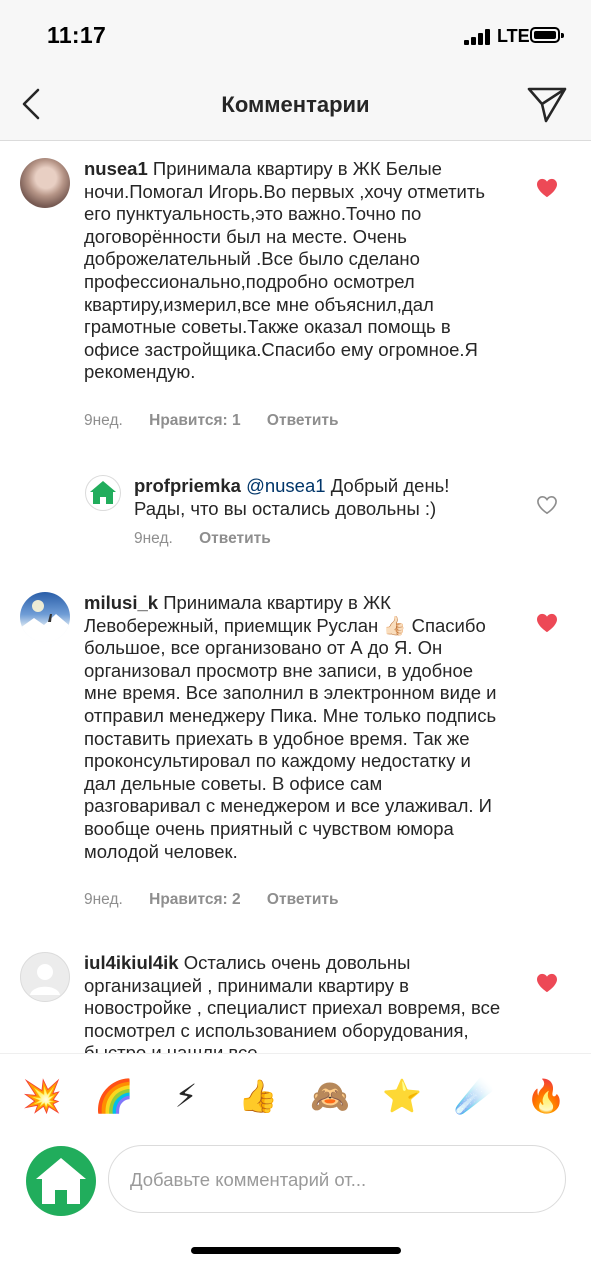 Image resolution: width=591 pixels, height=1280 pixels. I want to click on fire-emoji: 🔥, so click(546, 1096).